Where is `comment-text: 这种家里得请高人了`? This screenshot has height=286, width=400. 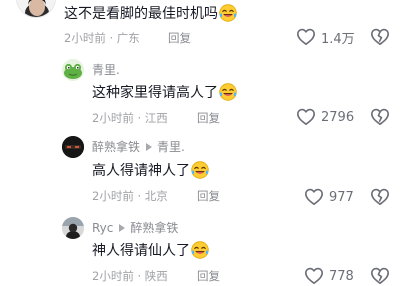
comment-text: 这种家里得请高人了 is located at coordinates (164, 92).